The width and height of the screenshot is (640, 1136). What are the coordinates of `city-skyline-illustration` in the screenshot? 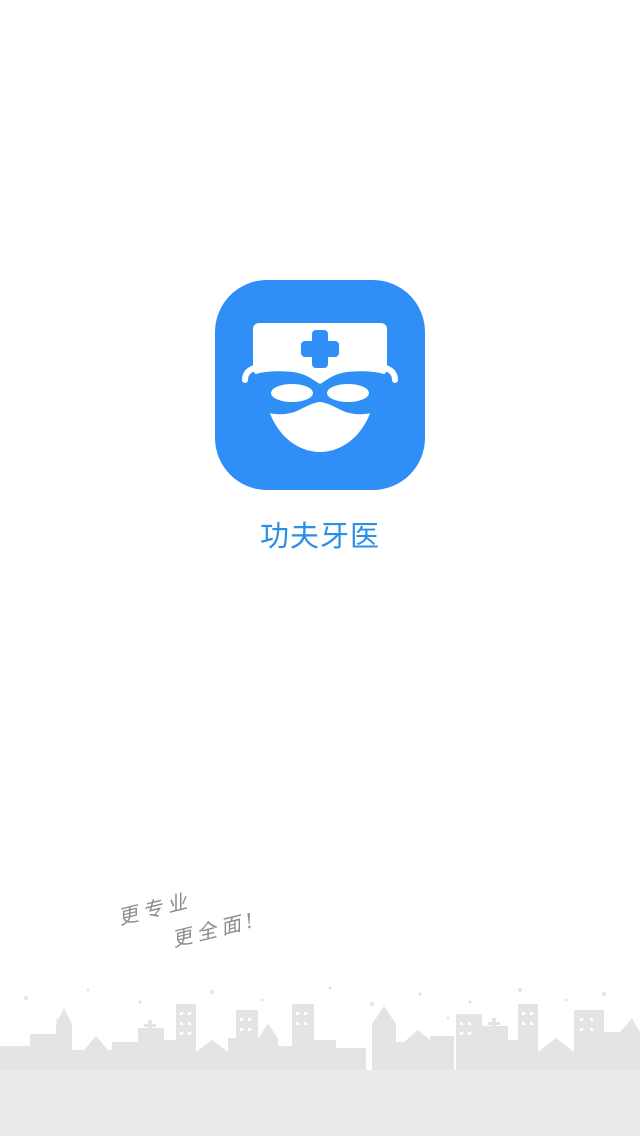 It's located at (320, 1028).